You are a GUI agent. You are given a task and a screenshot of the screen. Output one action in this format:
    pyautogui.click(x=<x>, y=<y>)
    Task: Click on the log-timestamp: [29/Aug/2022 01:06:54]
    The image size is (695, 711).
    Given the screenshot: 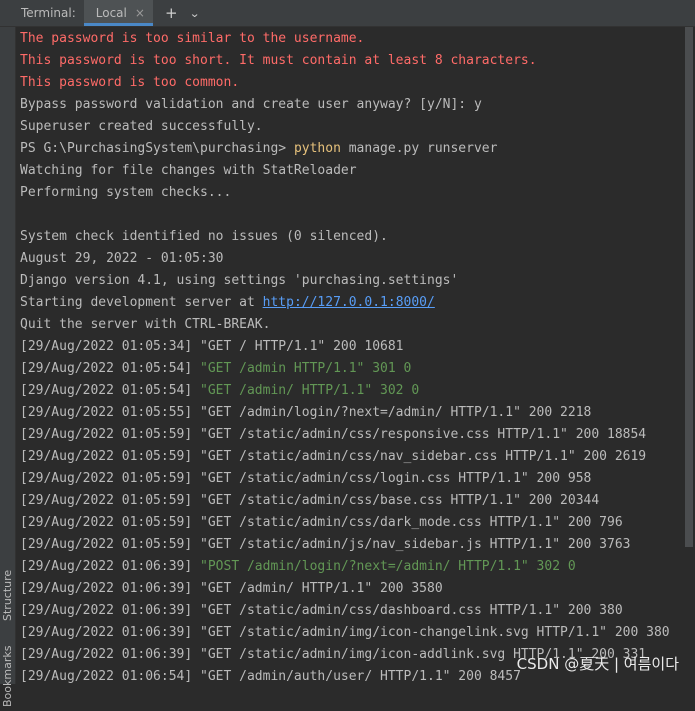 What is the action you would take?
    pyautogui.click(x=110, y=676)
    